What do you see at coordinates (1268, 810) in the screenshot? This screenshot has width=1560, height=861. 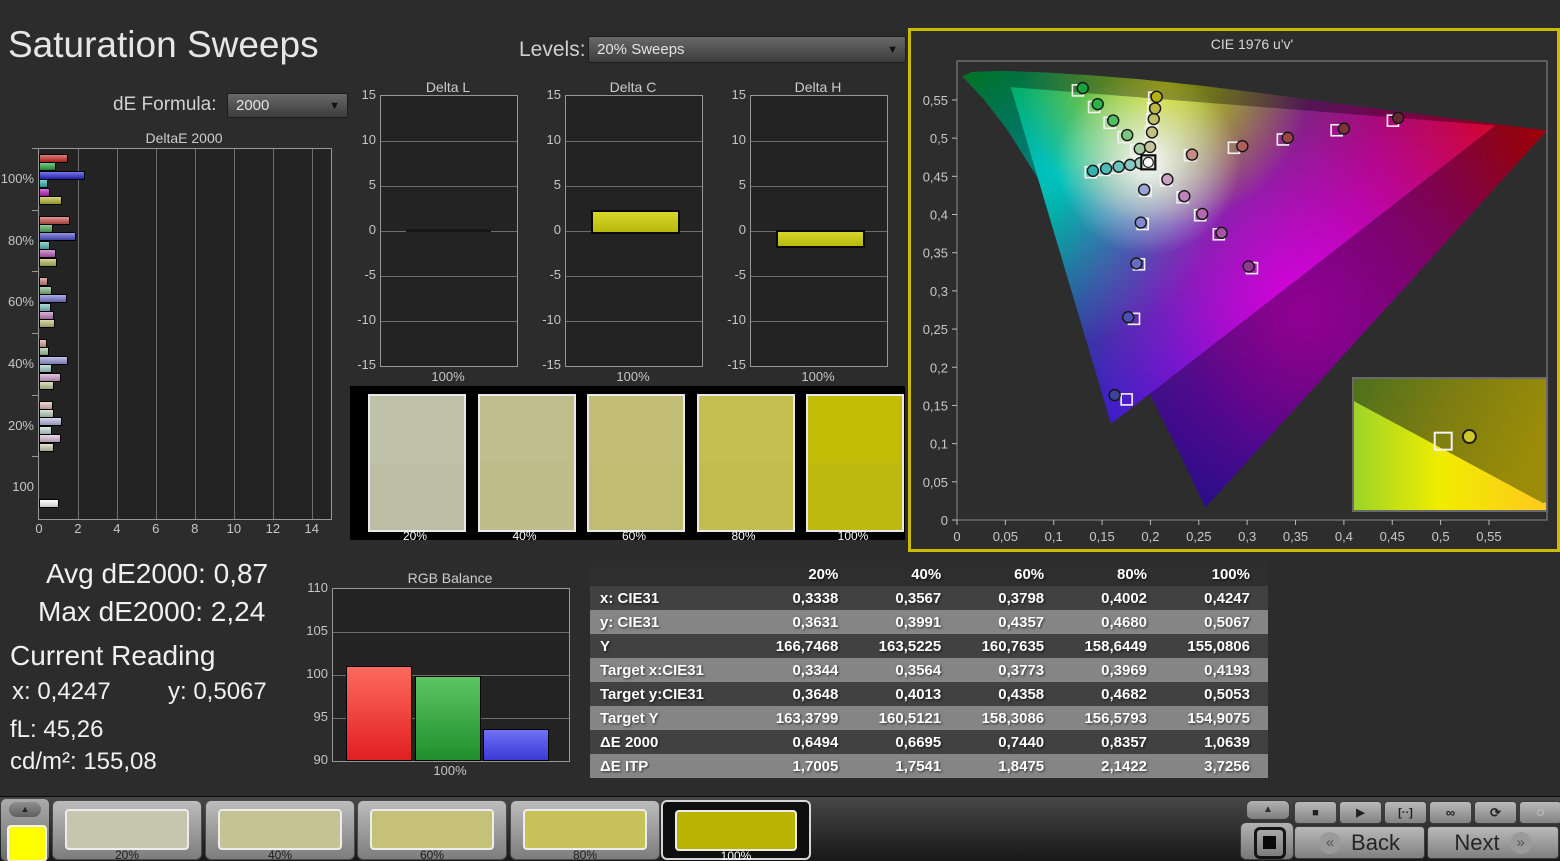 I see `transport-expand-up-icon: ▲` at bounding box center [1268, 810].